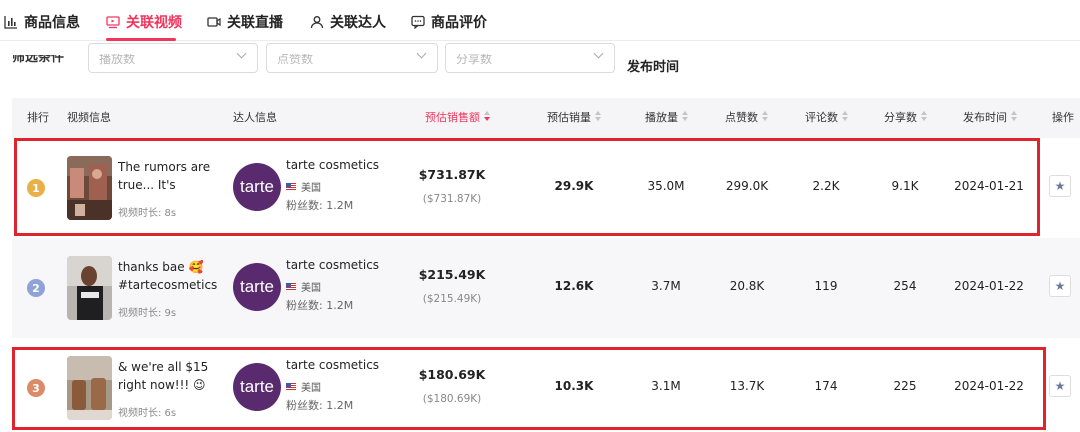 The height and width of the screenshot is (432, 1080). What do you see at coordinates (38, 57) in the screenshot?
I see `filter-label: 筛选条件` at bounding box center [38, 57].